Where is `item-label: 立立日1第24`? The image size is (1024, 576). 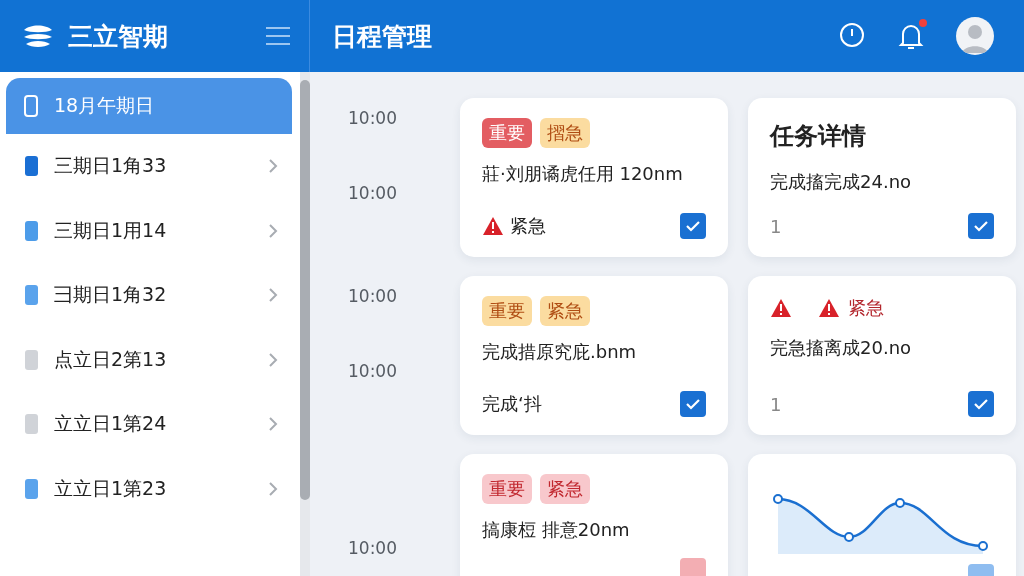 item-label: 立立日1第24 is located at coordinates (111, 424).